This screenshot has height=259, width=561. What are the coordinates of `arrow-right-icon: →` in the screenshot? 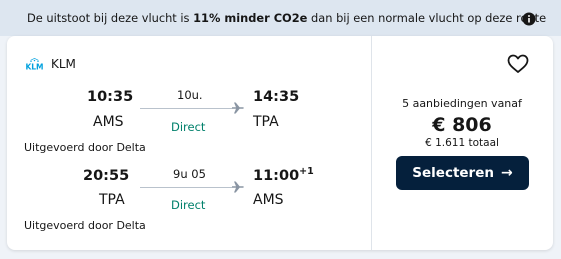 It's located at (506, 173).